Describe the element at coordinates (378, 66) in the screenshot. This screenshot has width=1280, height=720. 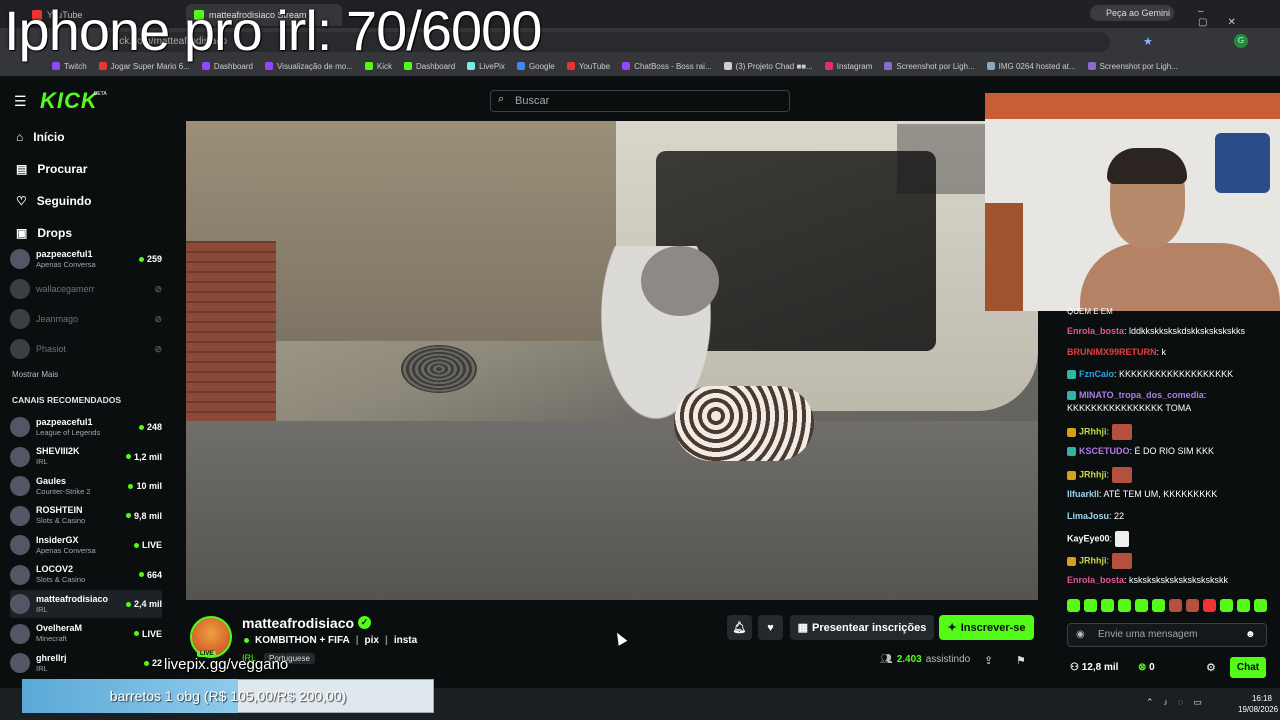
I see `bookmark-item: Kick` at that location.